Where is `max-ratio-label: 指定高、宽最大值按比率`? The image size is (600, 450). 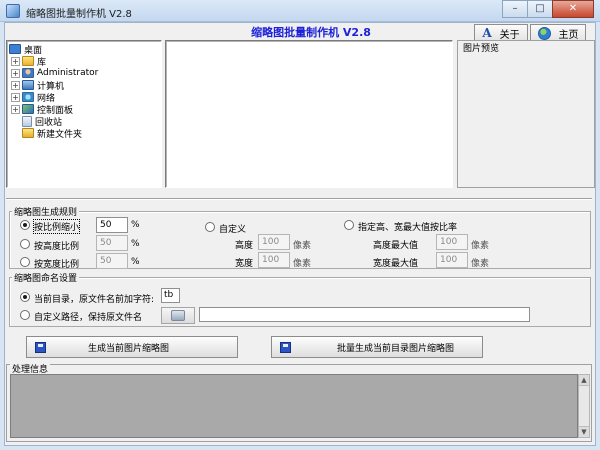
max-ratio-label: 指定高、宽最大值按比率 is located at coordinates (407, 226).